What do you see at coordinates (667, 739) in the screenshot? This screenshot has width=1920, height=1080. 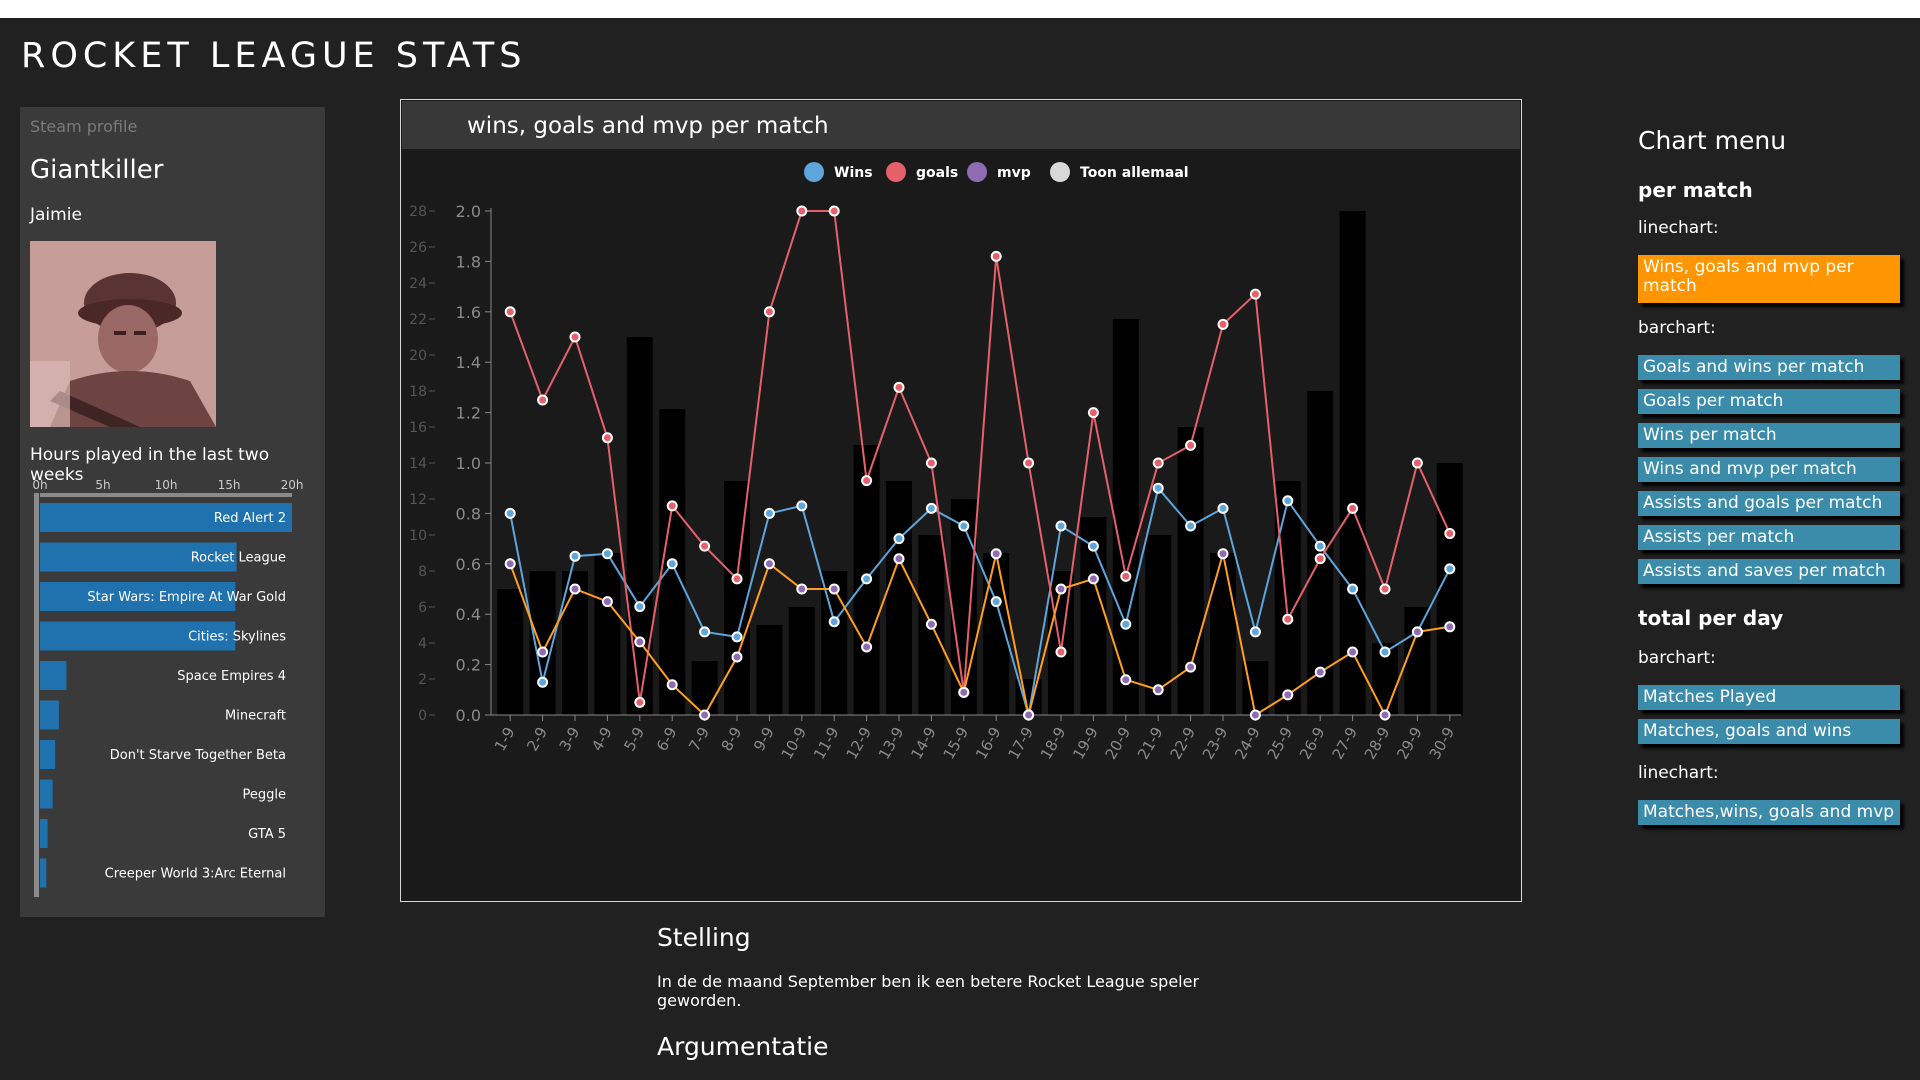 I see `x-tick-label: 6-9` at bounding box center [667, 739].